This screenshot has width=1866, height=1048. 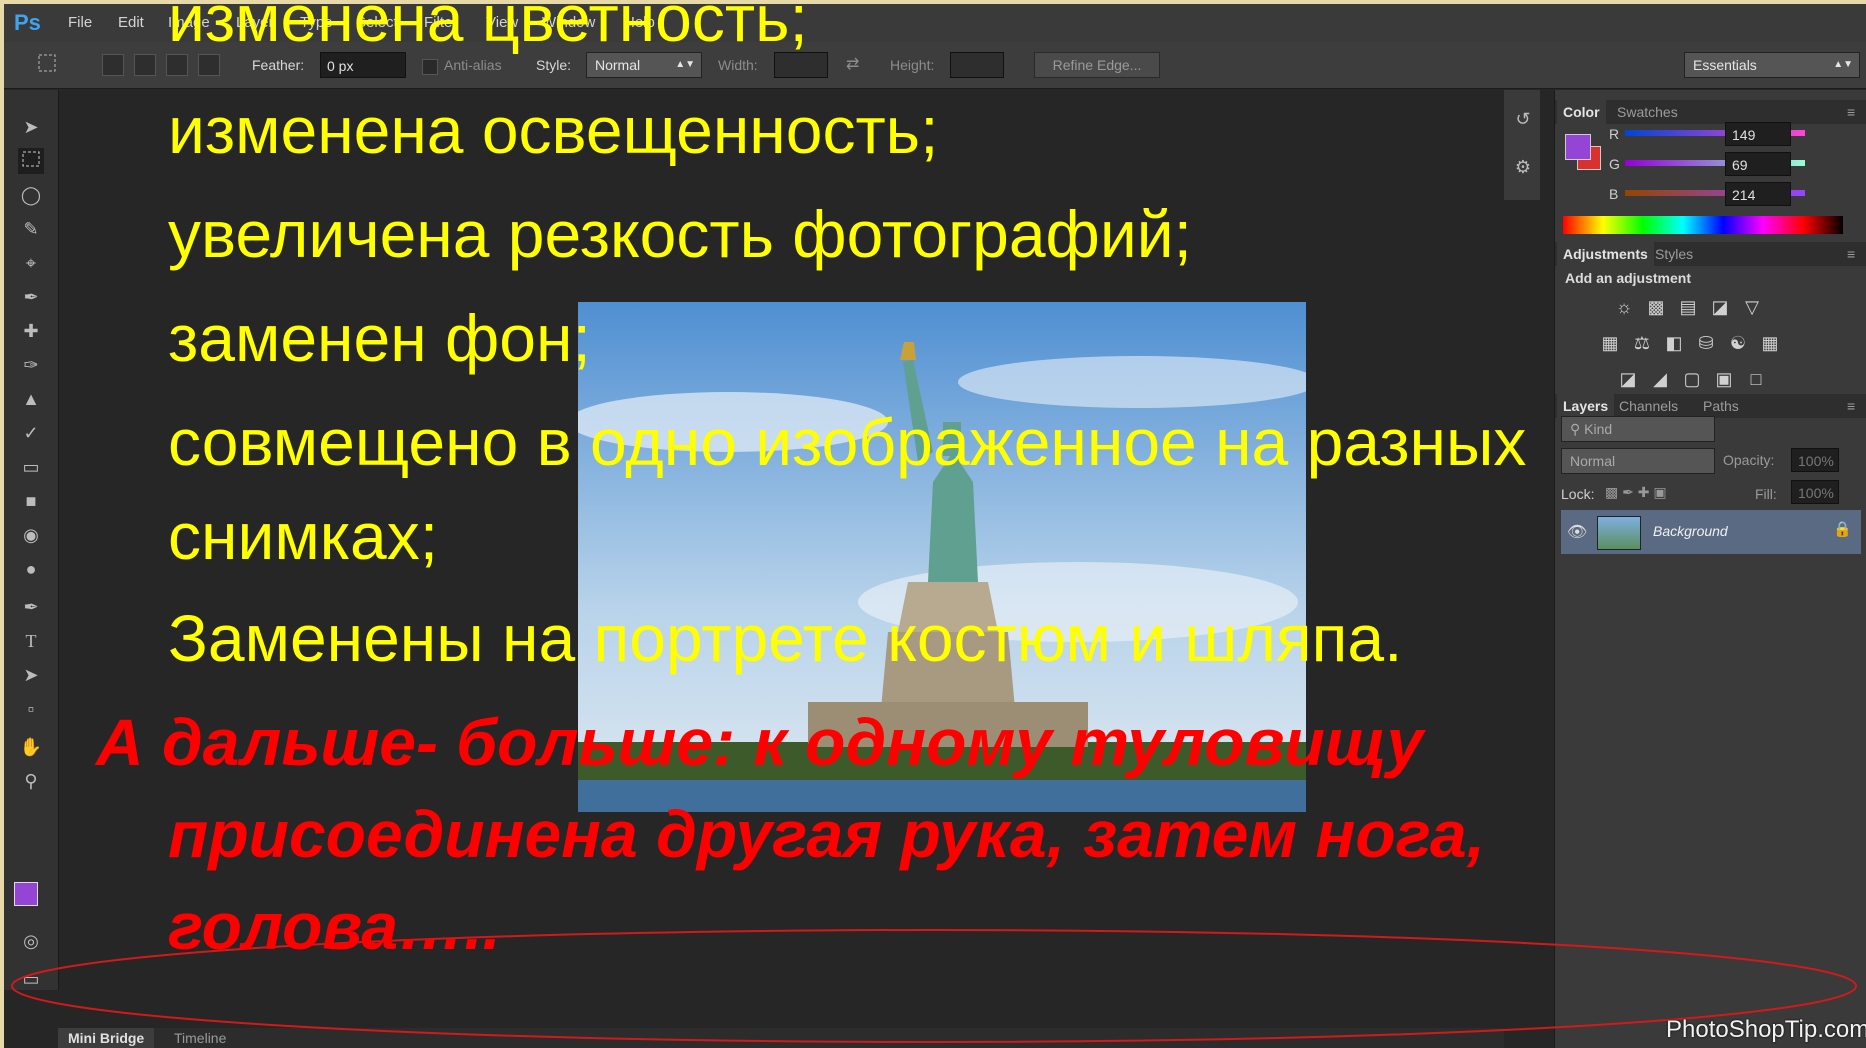 What do you see at coordinates (1710, 112) in the screenshot?
I see `color-panel-tabs: Color Swatches ≡` at bounding box center [1710, 112].